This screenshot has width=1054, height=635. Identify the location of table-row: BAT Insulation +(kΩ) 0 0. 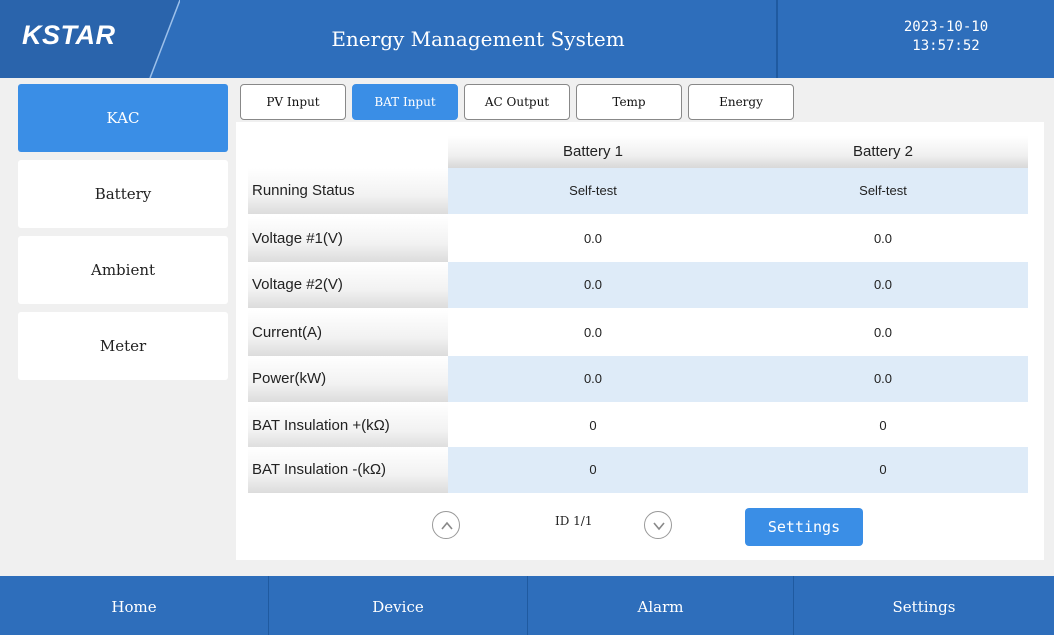
(638, 426).